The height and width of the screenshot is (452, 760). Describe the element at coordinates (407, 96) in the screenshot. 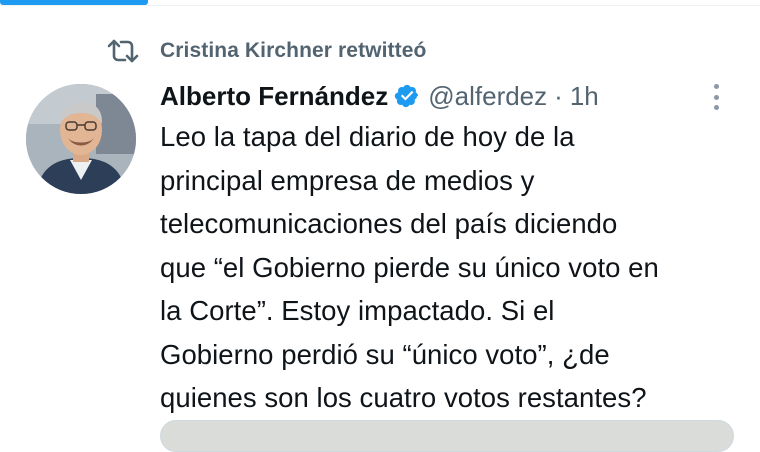

I see `verified-badge-icon` at that location.